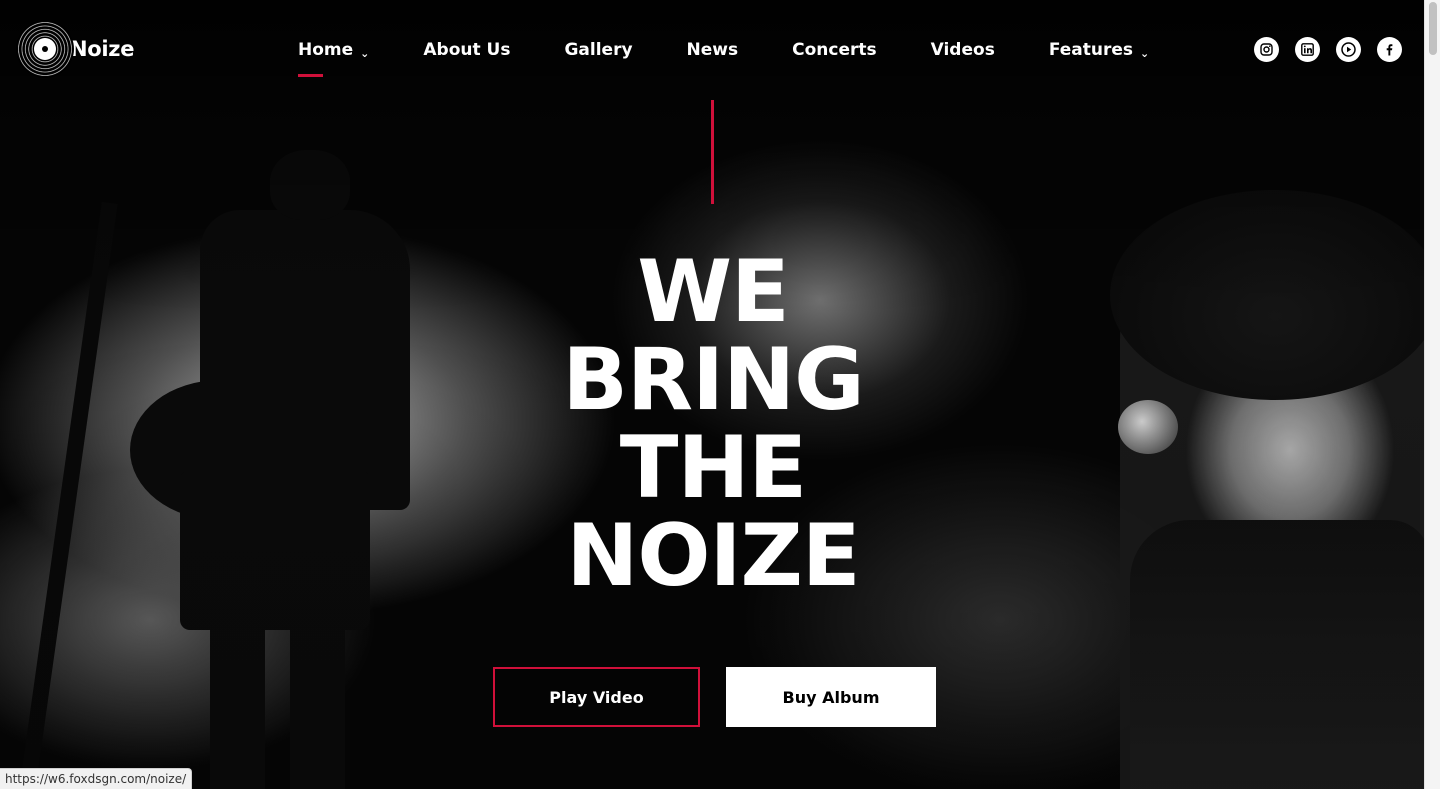 The height and width of the screenshot is (789, 1440). Describe the element at coordinates (1090, 50) in the screenshot. I see `nav-item-label: Features` at that location.